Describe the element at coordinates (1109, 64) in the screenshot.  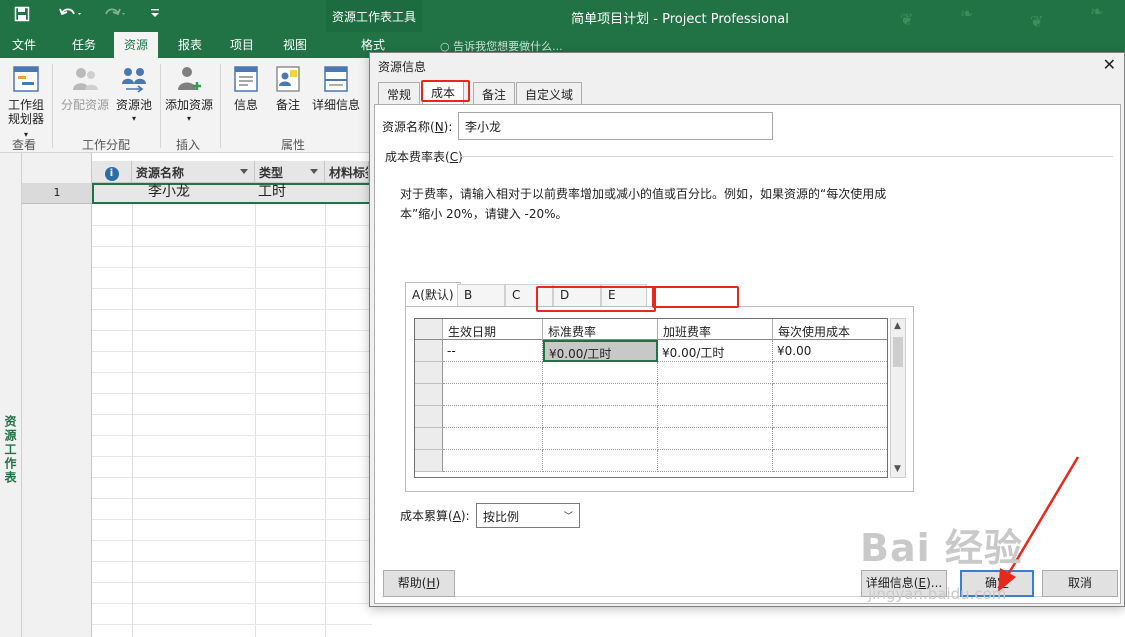
I see `close-icon: ✕` at that location.